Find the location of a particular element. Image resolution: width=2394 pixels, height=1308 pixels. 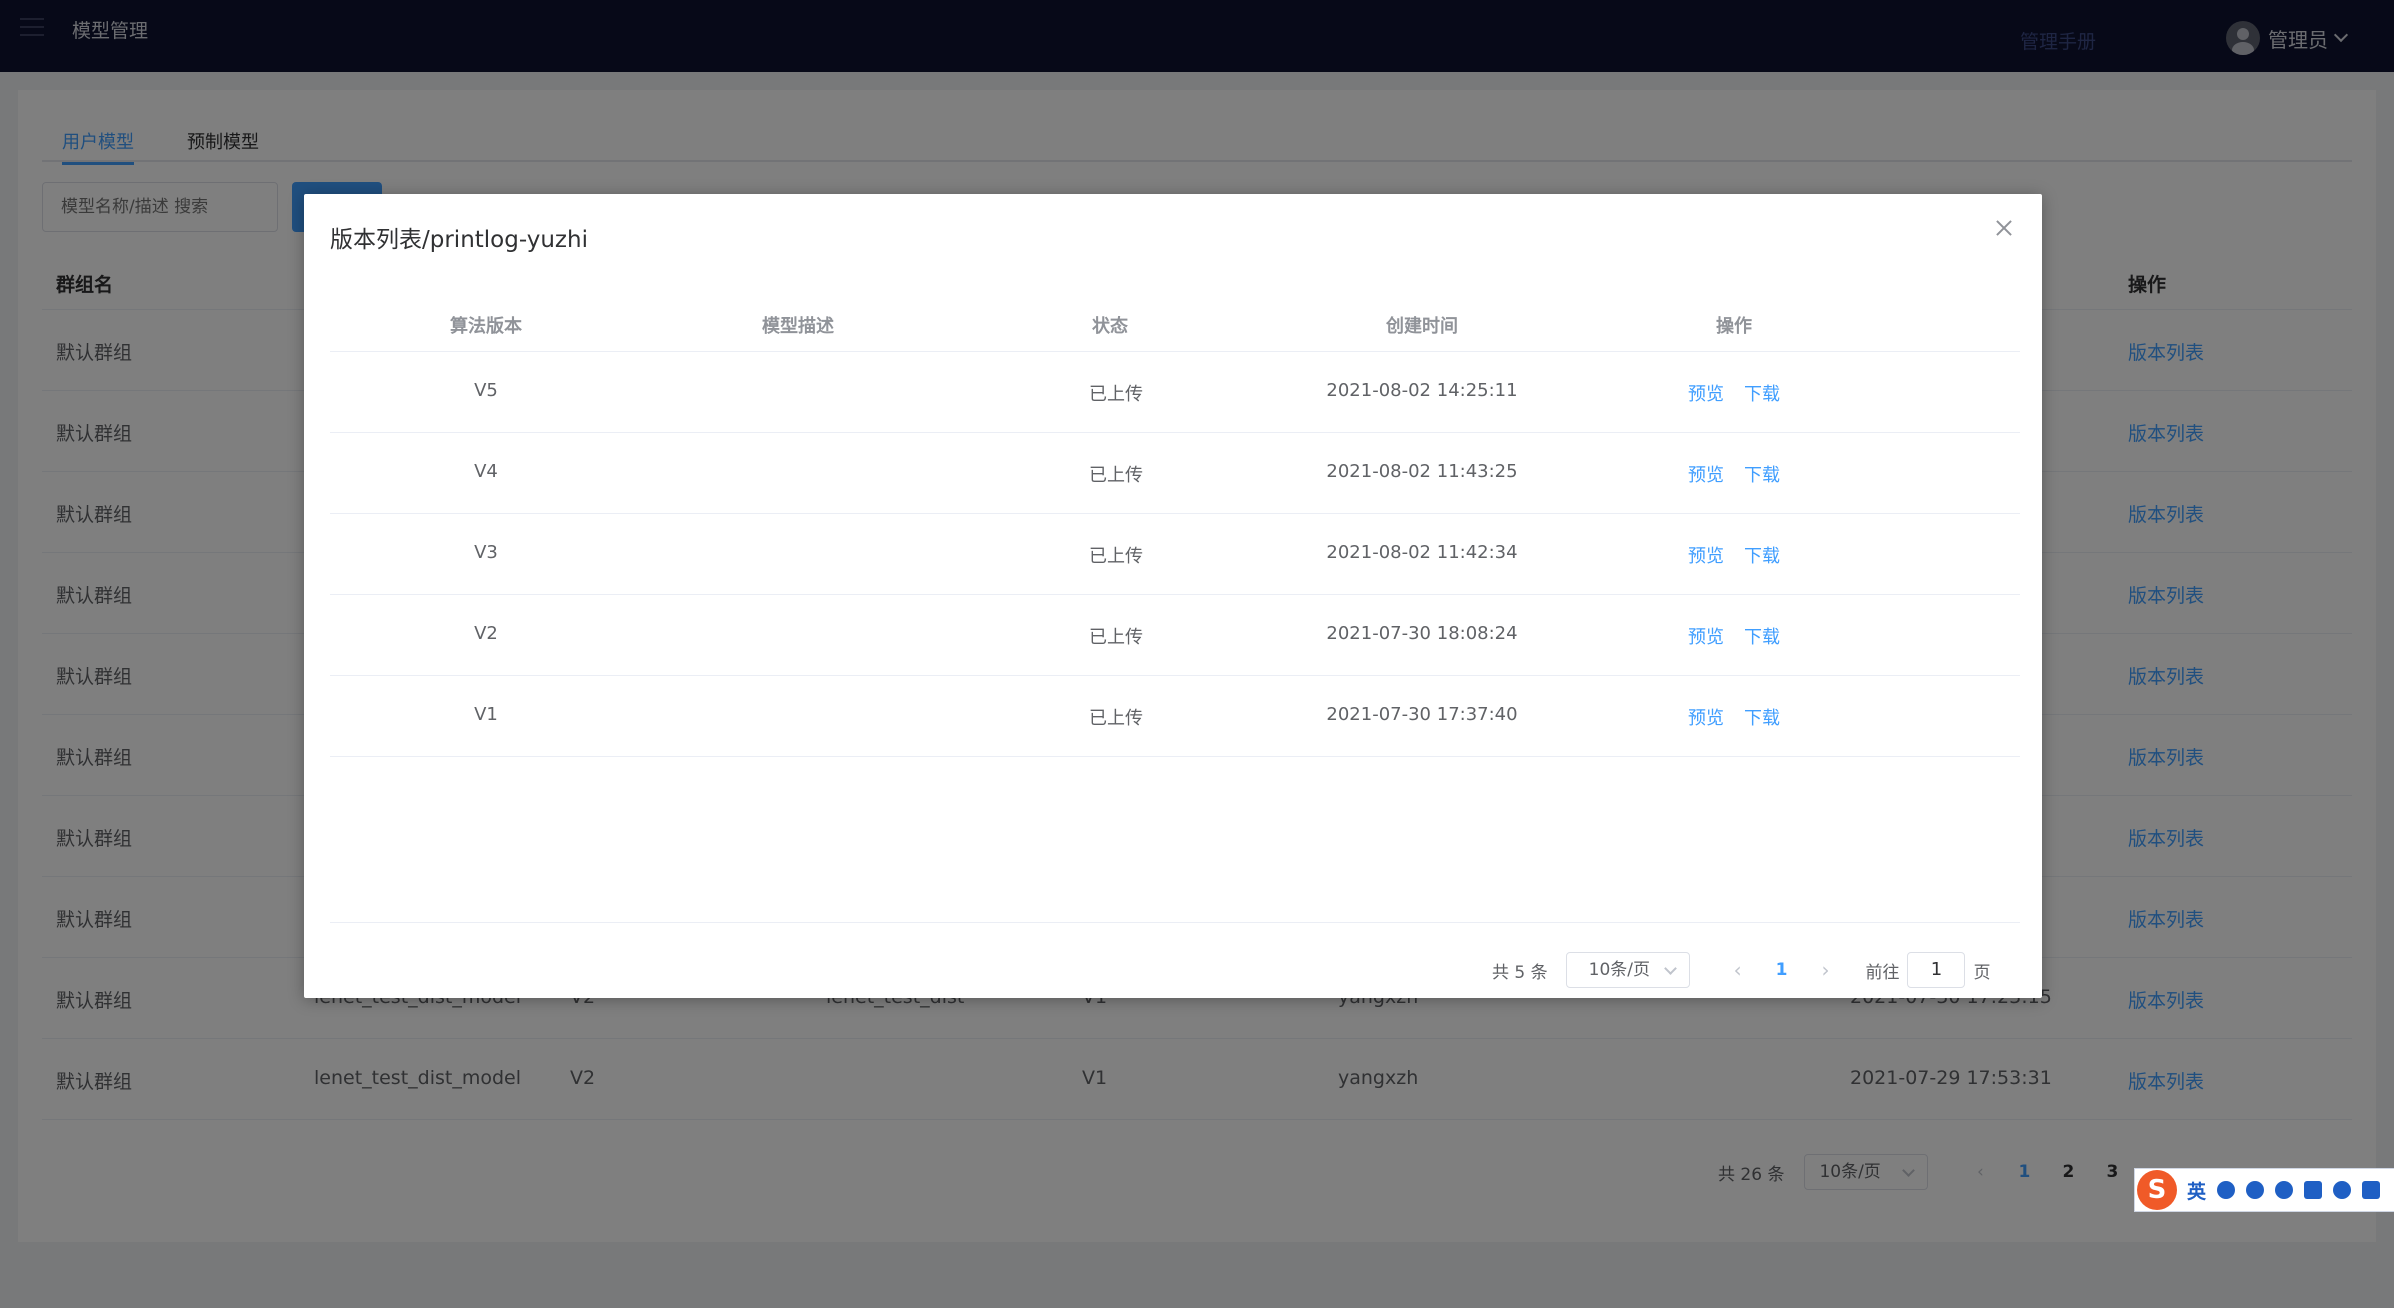

punctuation-icon is located at coordinates (2226, 1190).